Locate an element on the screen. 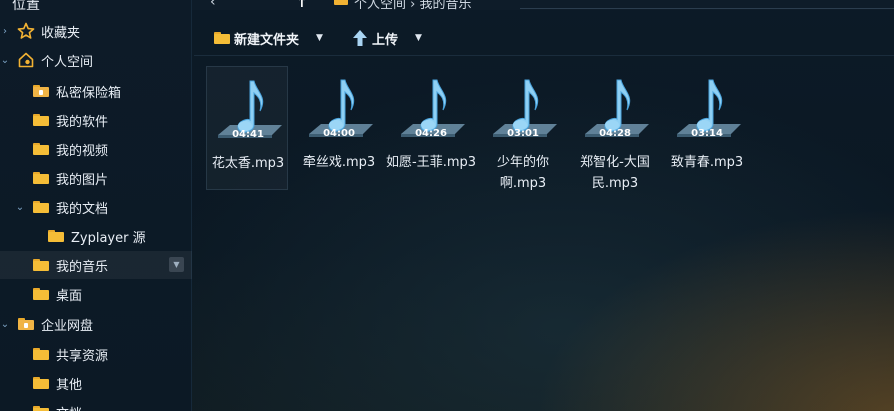  file-name: 如愿-王菲.mp3 is located at coordinates (431, 162).